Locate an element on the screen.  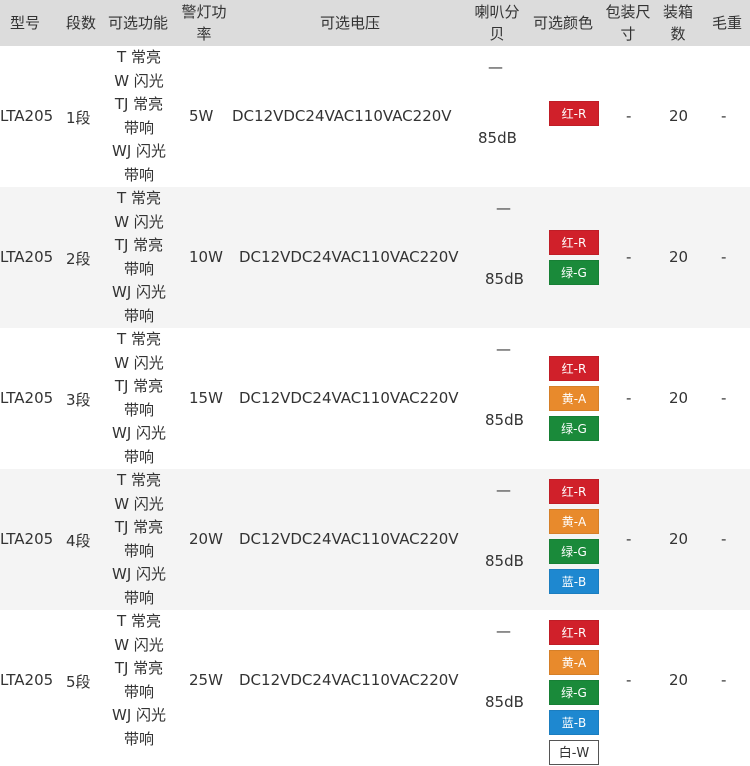
colors-cell: 红-R 黄-A 绿-G is located at coordinates (574, 398).